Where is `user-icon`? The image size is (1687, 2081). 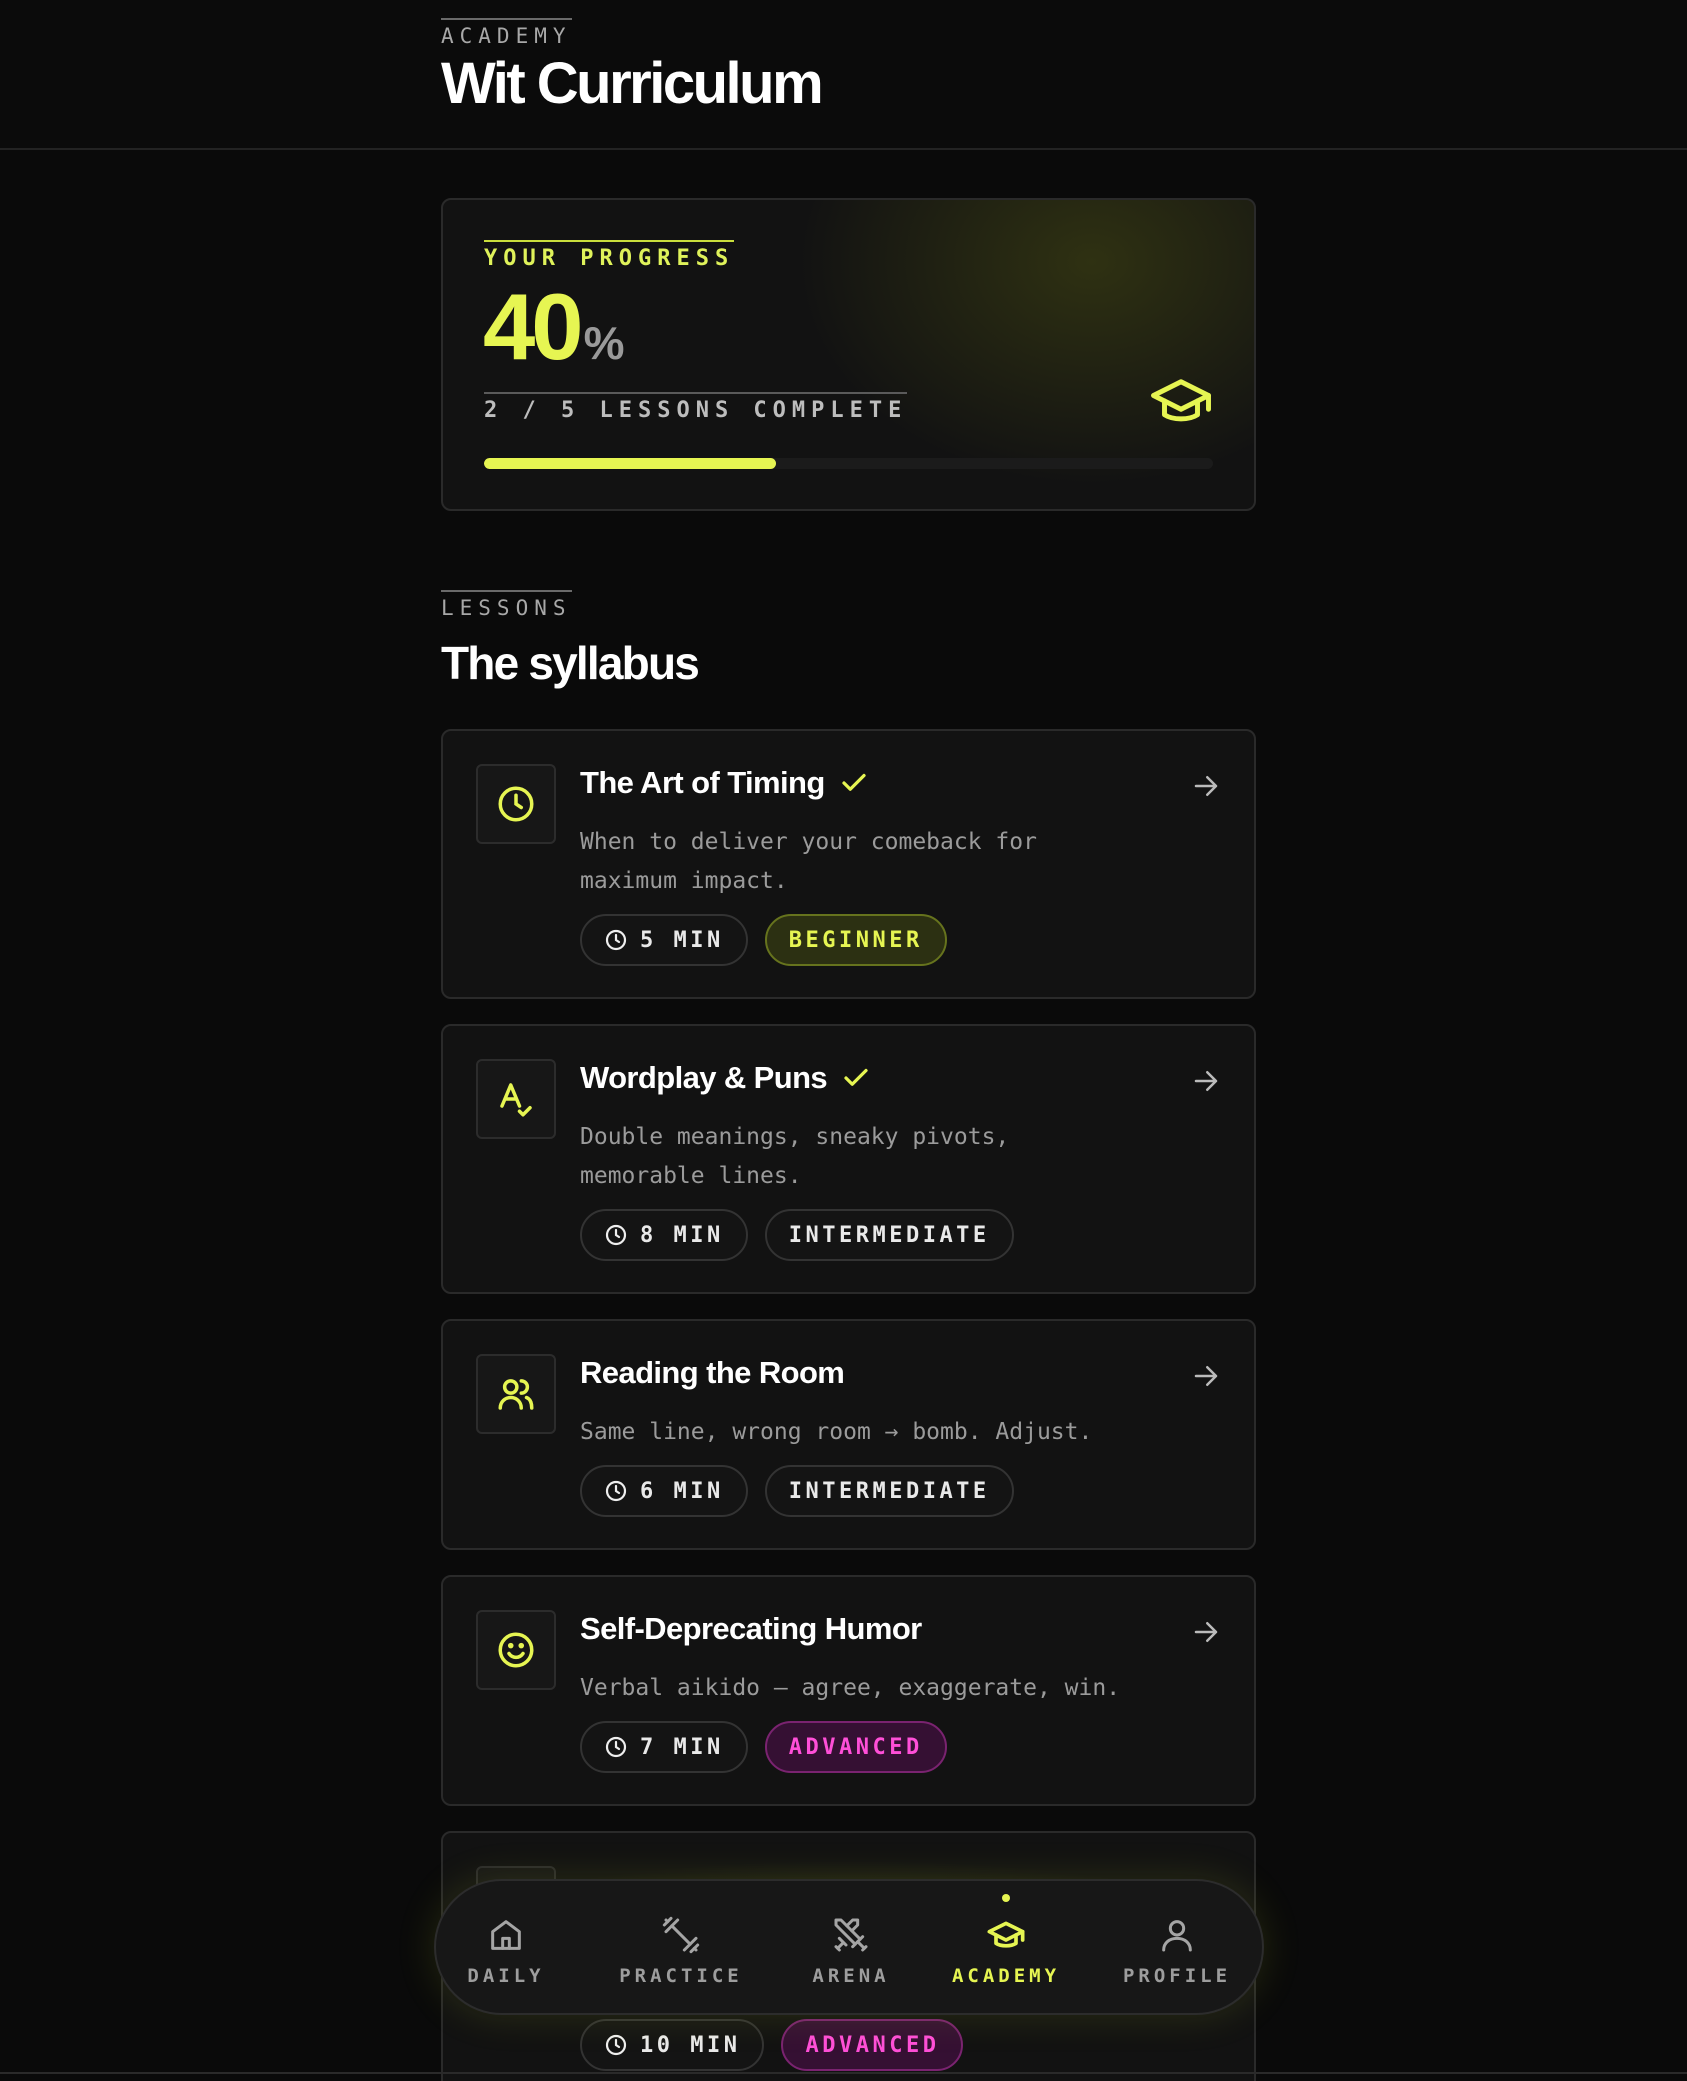
user-icon is located at coordinates (1177, 1936).